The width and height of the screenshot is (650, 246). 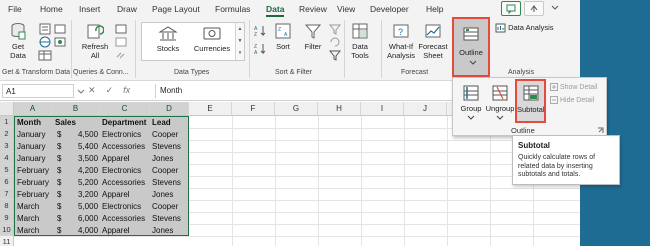 What do you see at coordinates (76, 109) in the screenshot?
I see `column-header-b: B` at bounding box center [76, 109].